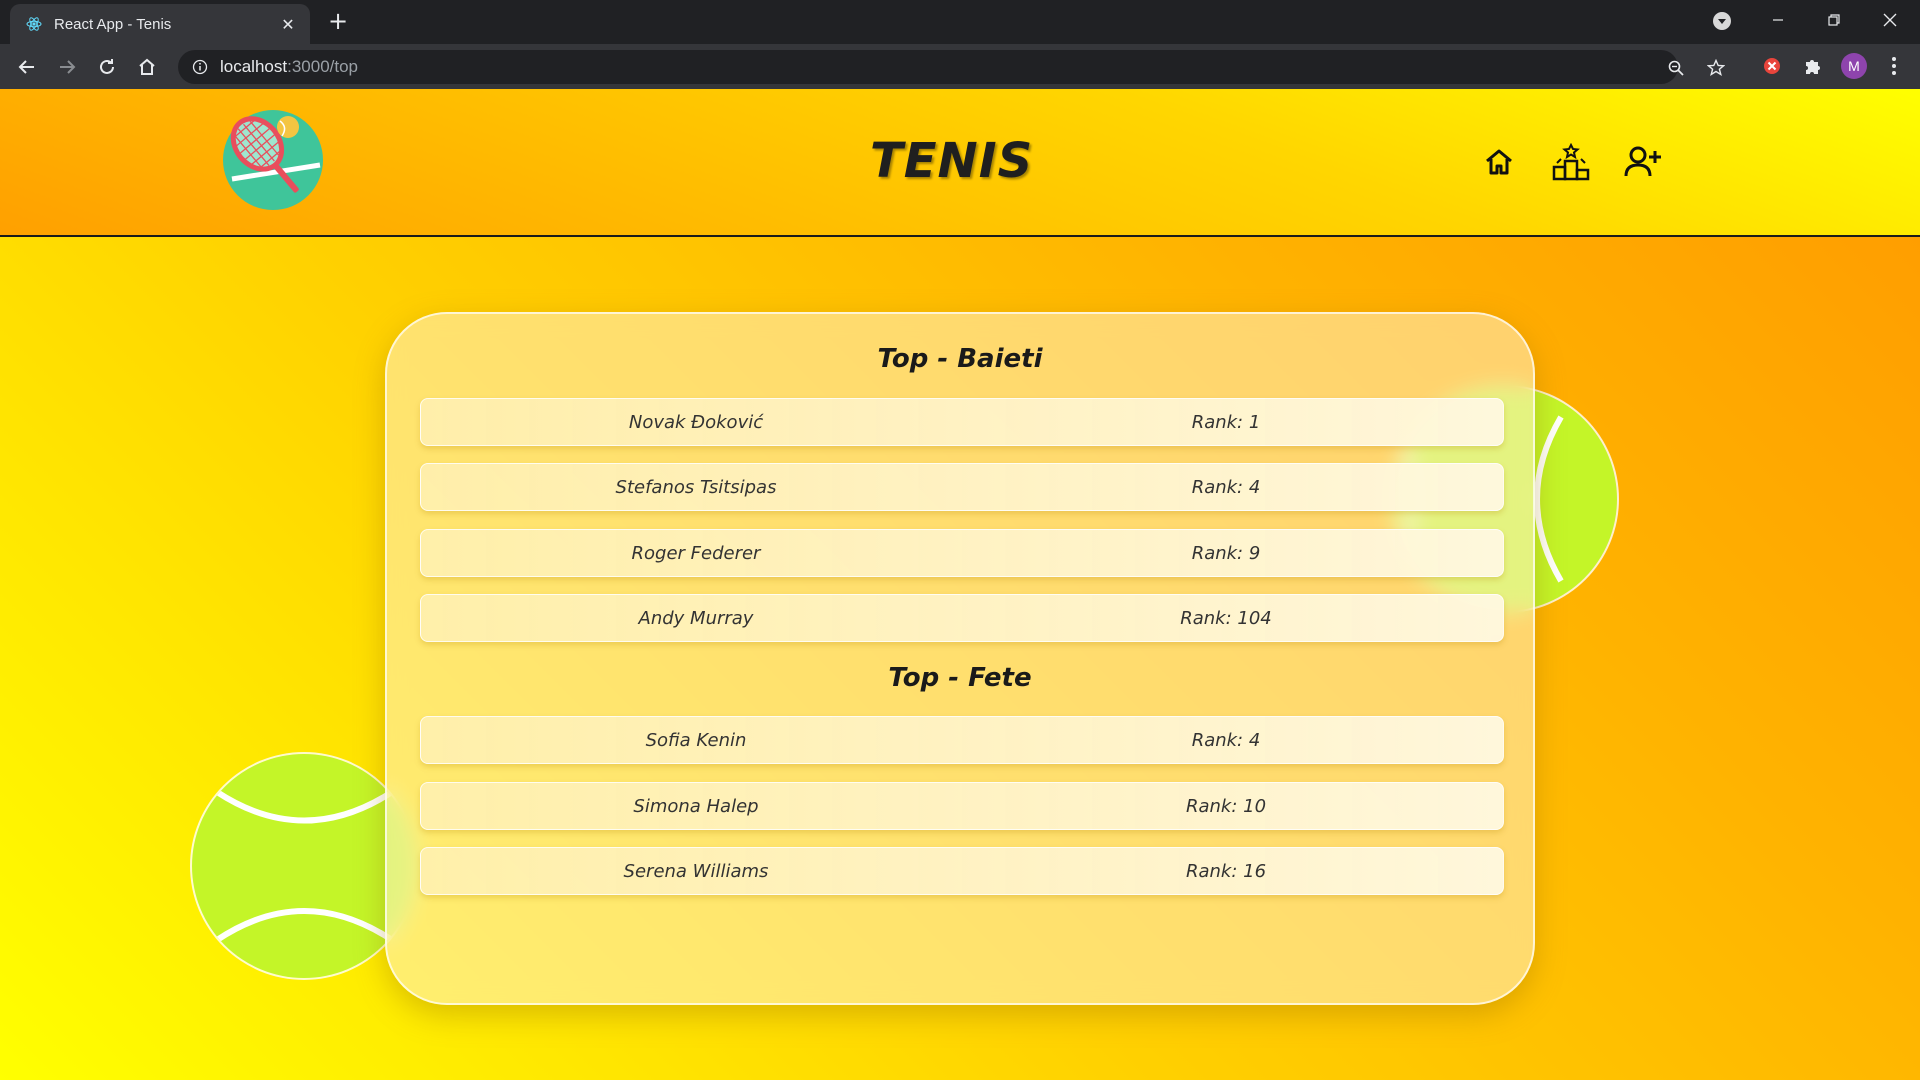 The image size is (1920, 1080). I want to click on player-row: Sofia Kenin Rank: 4, so click(962, 740).